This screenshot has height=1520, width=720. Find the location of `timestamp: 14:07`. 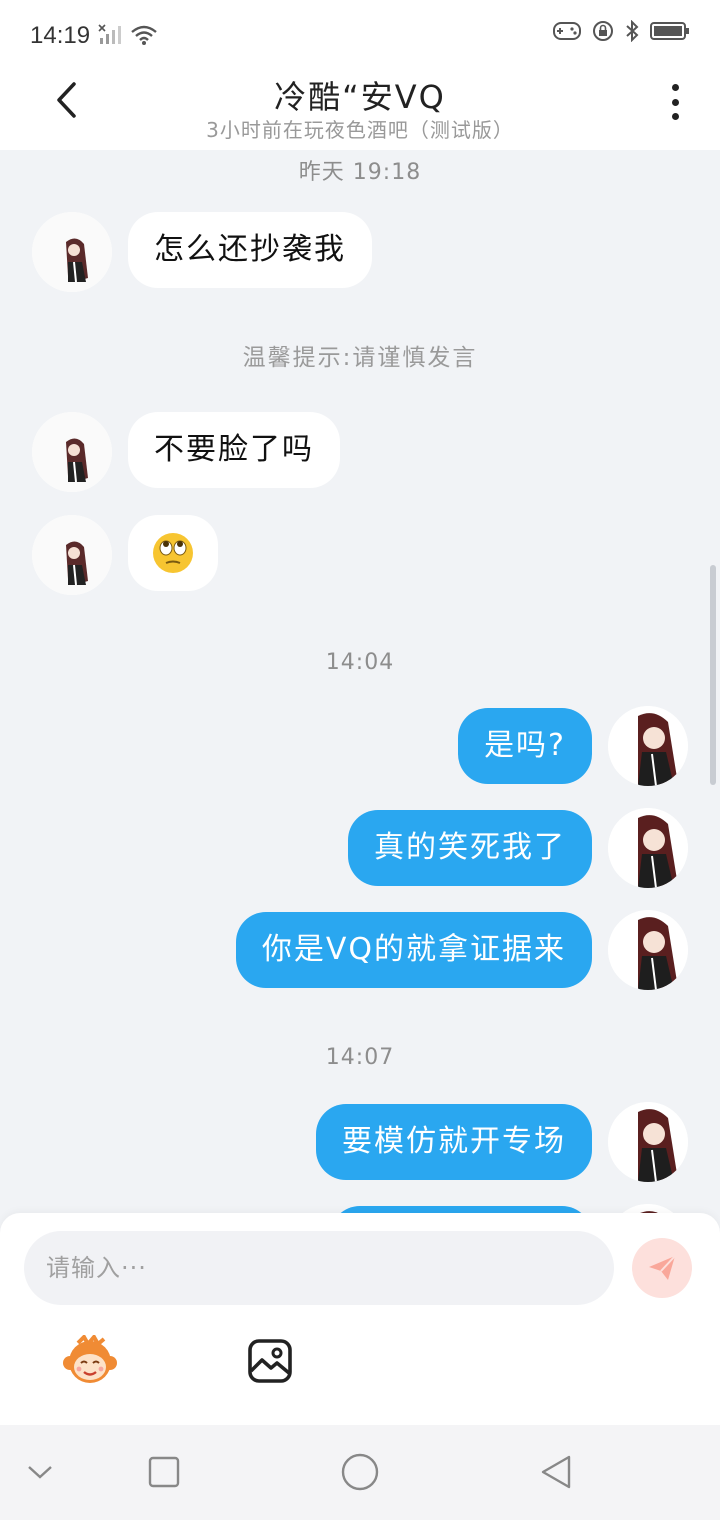

timestamp: 14:07 is located at coordinates (360, 1057).